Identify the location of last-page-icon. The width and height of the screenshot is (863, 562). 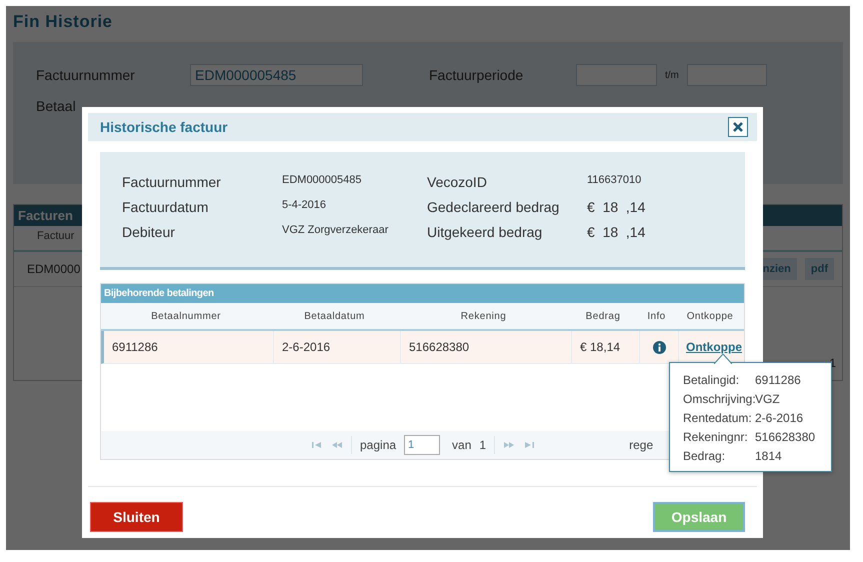
(529, 445).